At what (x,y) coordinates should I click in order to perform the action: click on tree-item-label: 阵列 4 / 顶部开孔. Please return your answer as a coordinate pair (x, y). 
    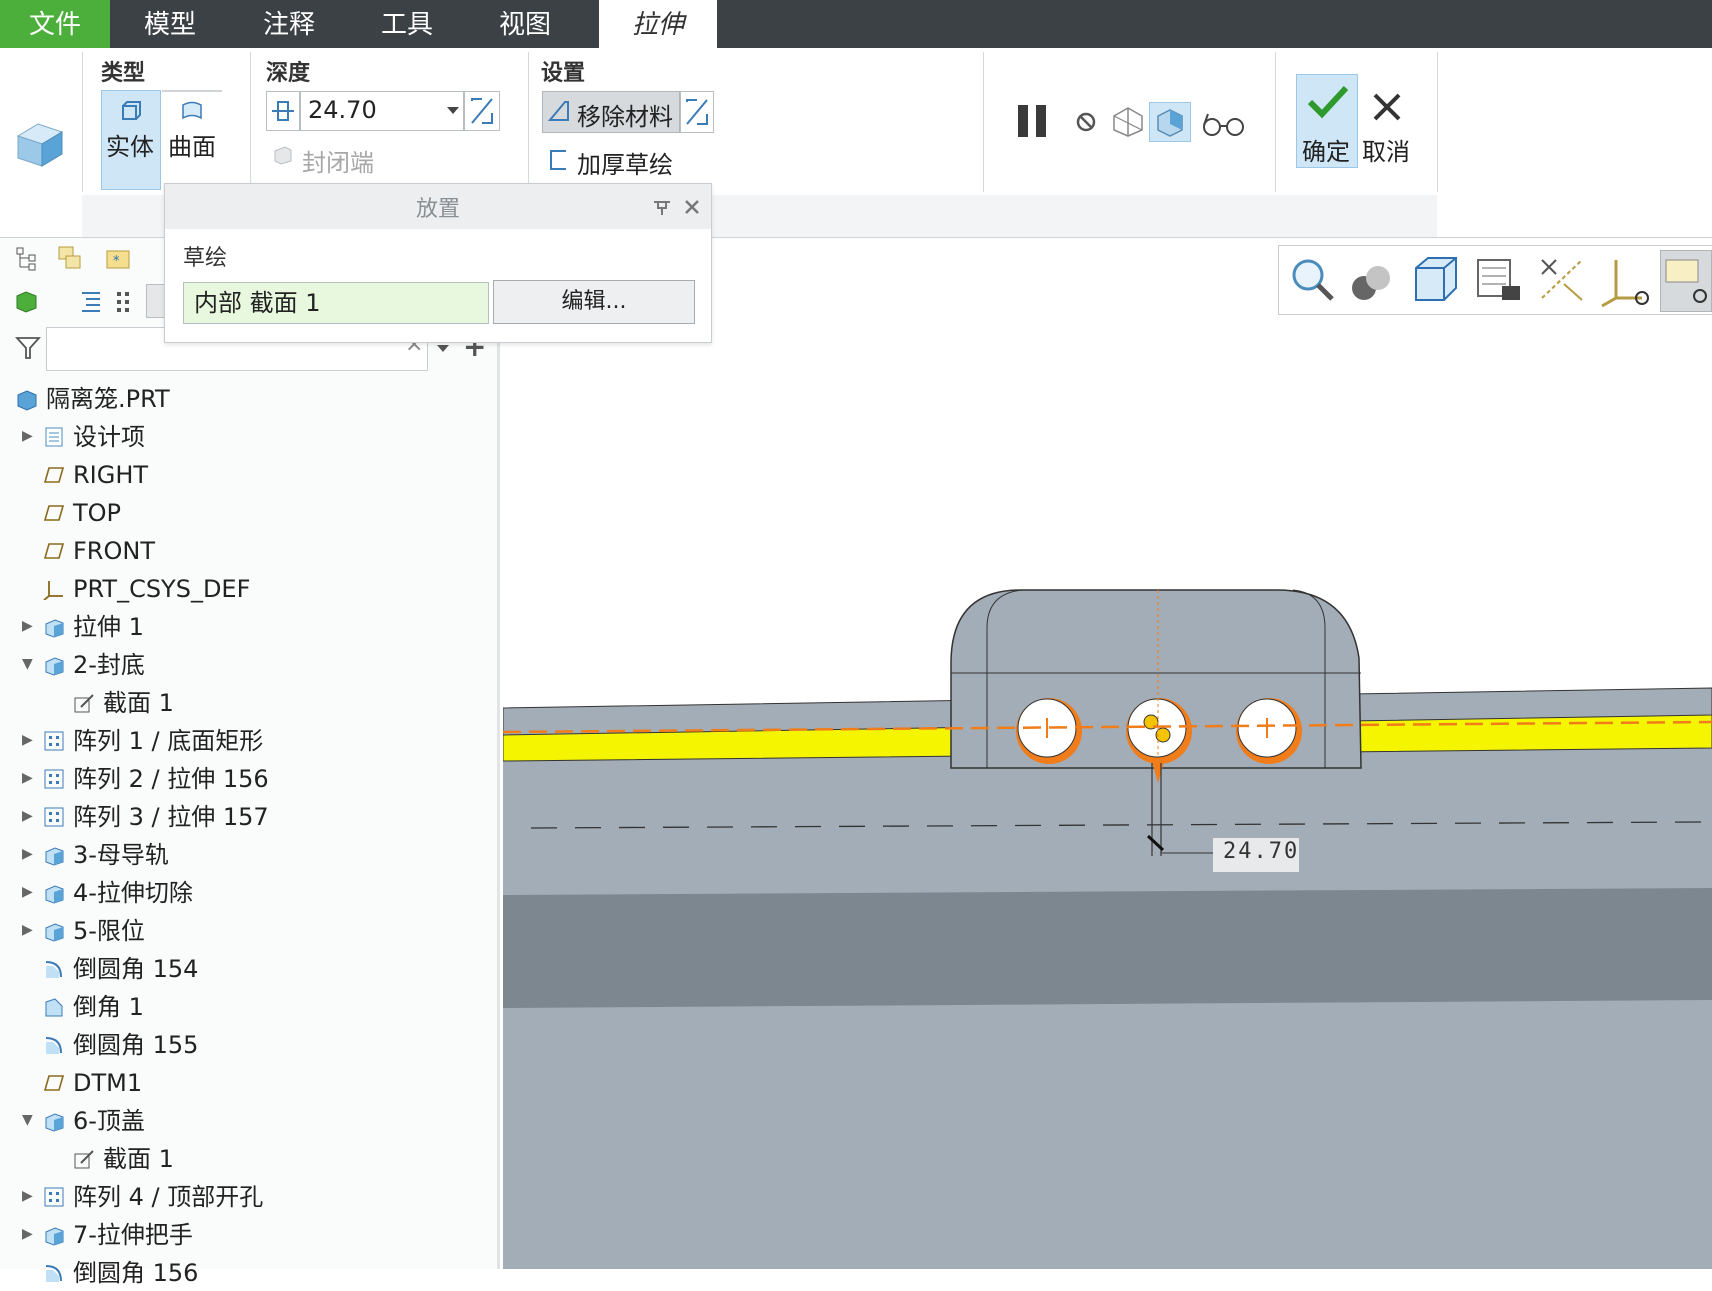
    Looking at the image, I should click on (168, 1197).